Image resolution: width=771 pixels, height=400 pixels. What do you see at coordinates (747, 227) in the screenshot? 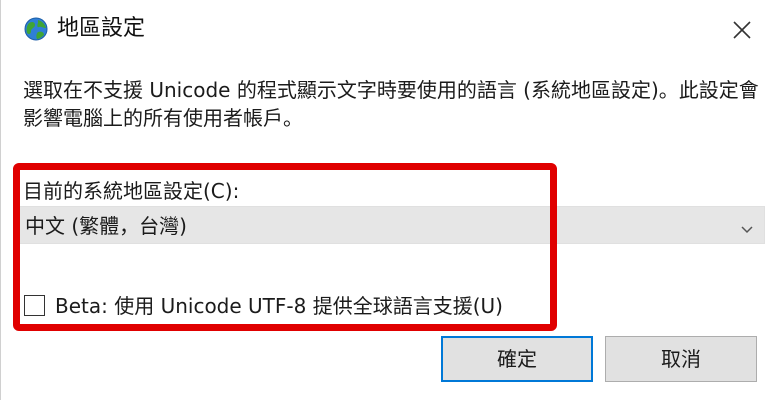
I see `chevron-down-icon` at bounding box center [747, 227].